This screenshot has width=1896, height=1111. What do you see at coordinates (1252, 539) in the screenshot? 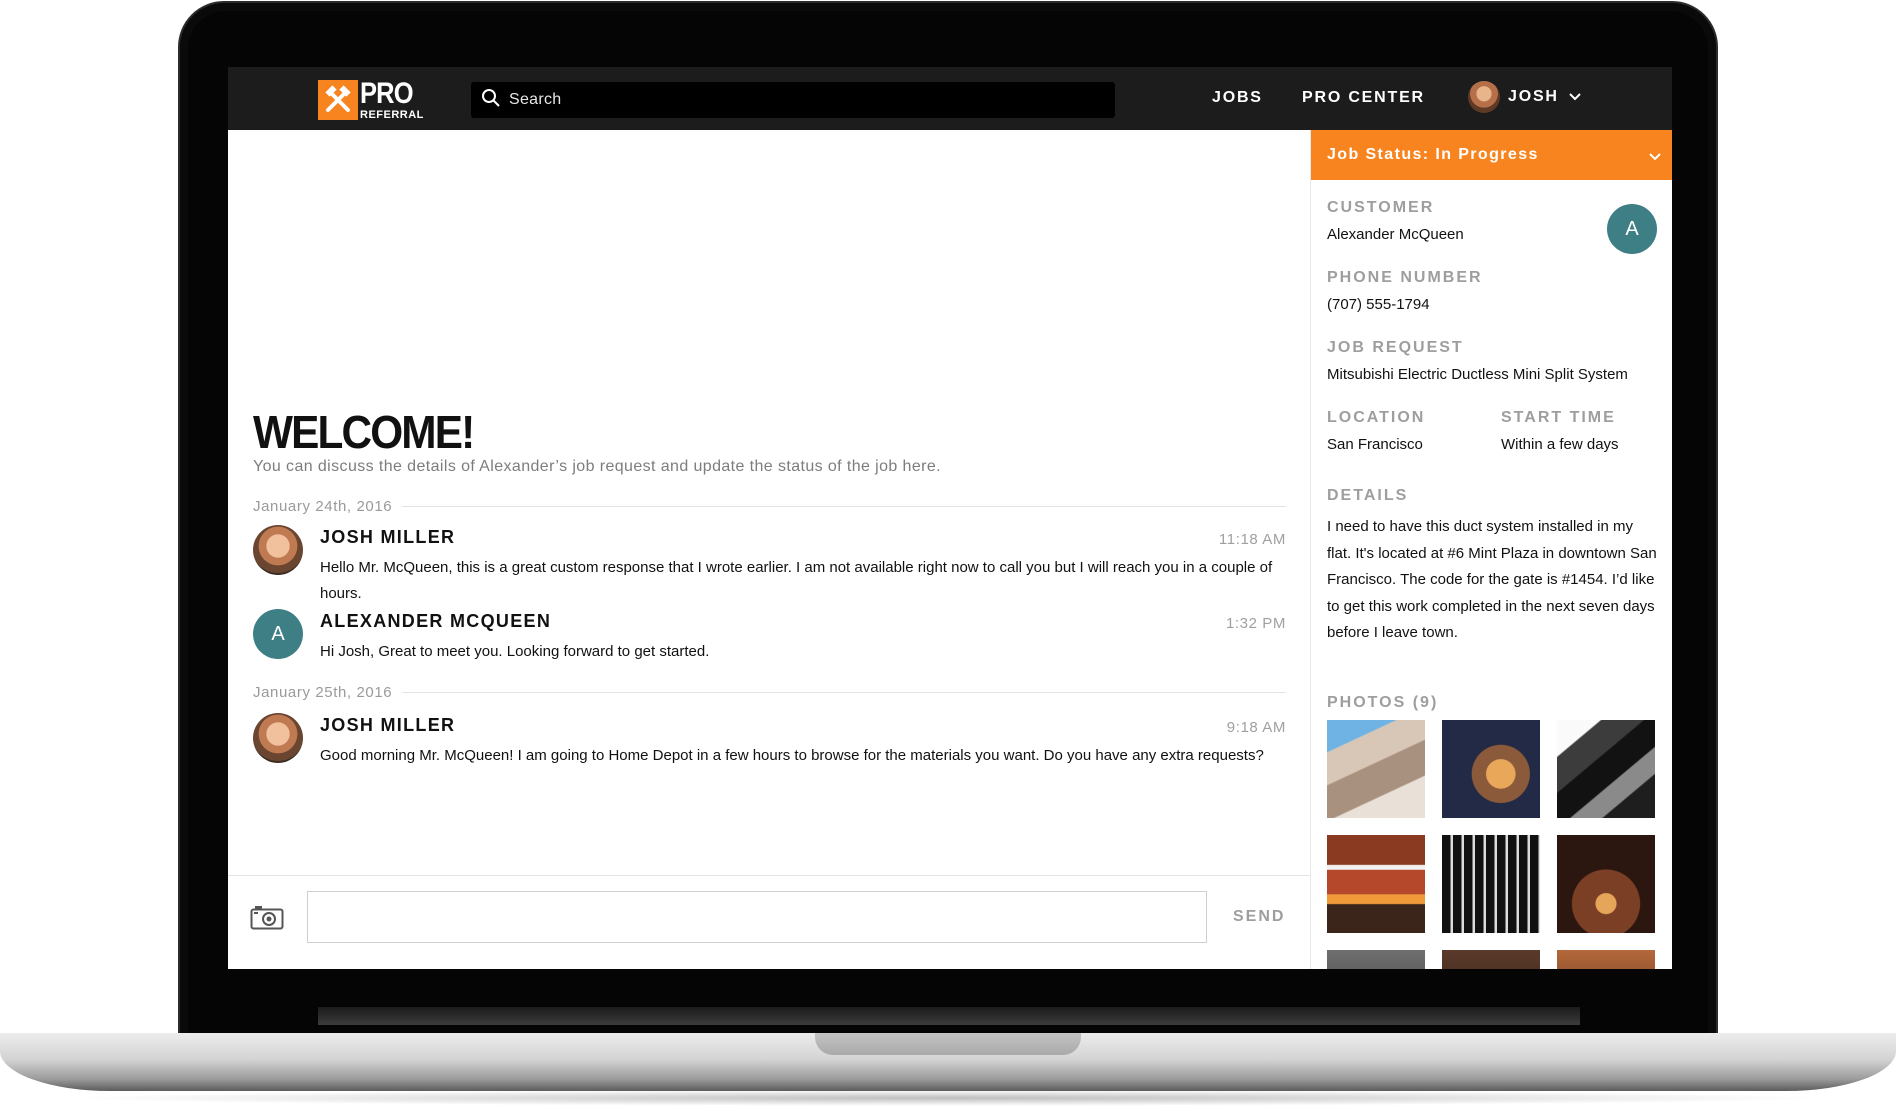
I see `message-time: 11:18 AM` at bounding box center [1252, 539].